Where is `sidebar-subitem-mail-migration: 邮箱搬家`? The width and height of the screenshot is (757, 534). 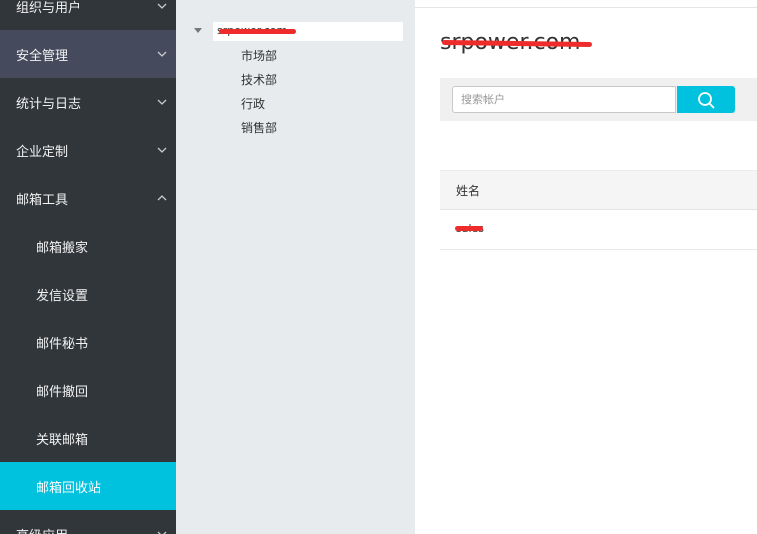
sidebar-subitem-mail-migration: 邮箱搬家 is located at coordinates (88, 246).